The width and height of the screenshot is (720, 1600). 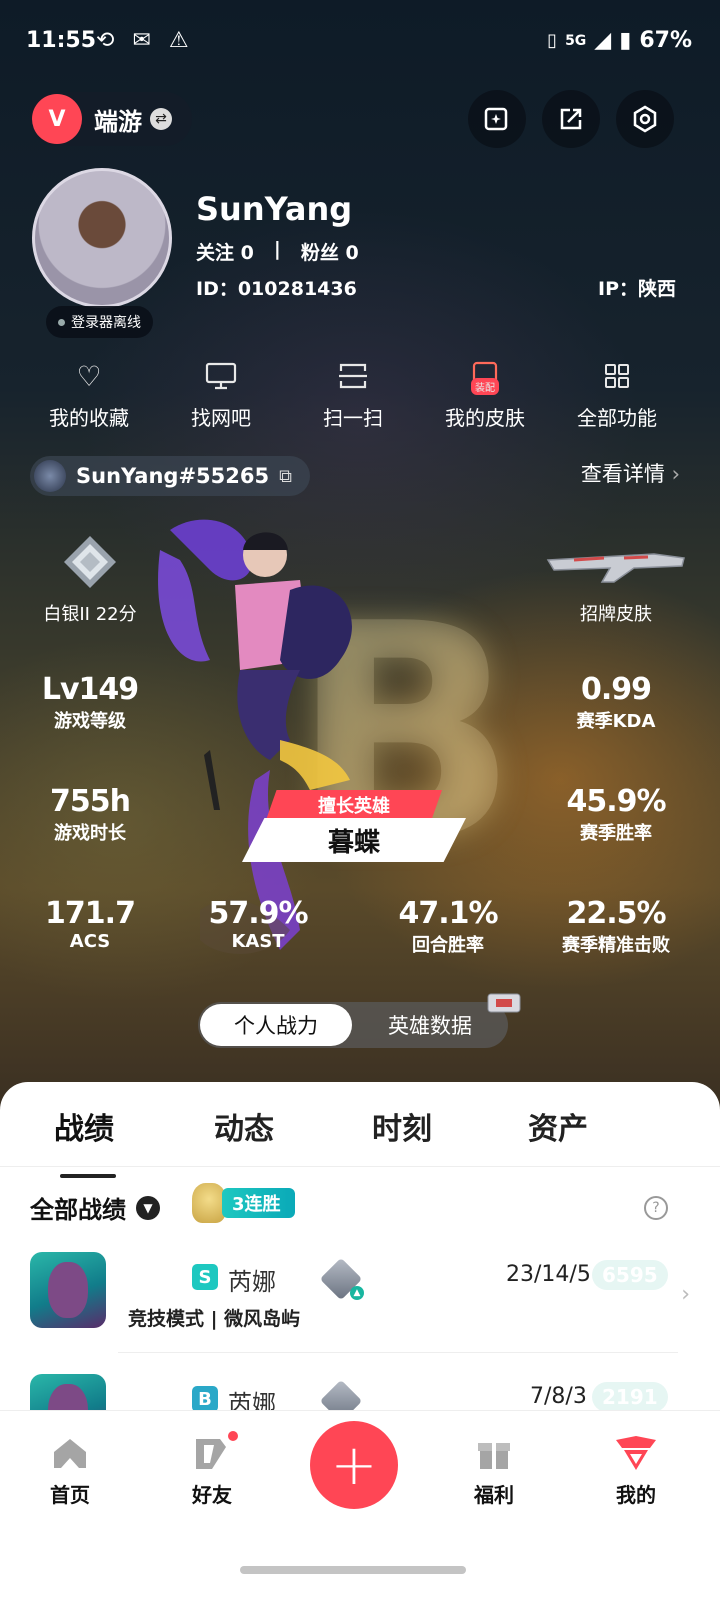 What do you see at coordinates (330, 251) in the screenshot?
I see `fans-count: 粉丝 0` at bounding box center [330, 251].